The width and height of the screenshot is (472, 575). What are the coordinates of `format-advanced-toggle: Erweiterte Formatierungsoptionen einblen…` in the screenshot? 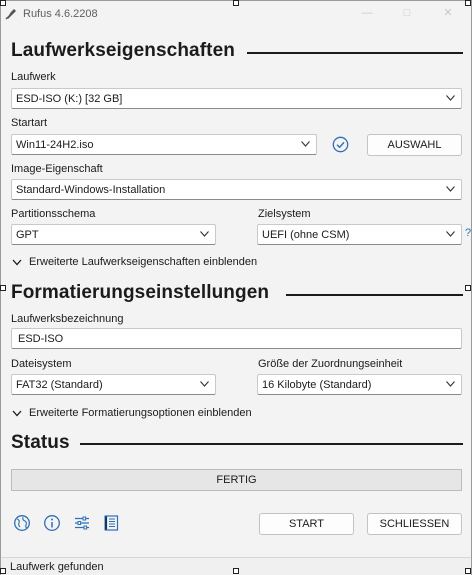 It's located at (162, 414).